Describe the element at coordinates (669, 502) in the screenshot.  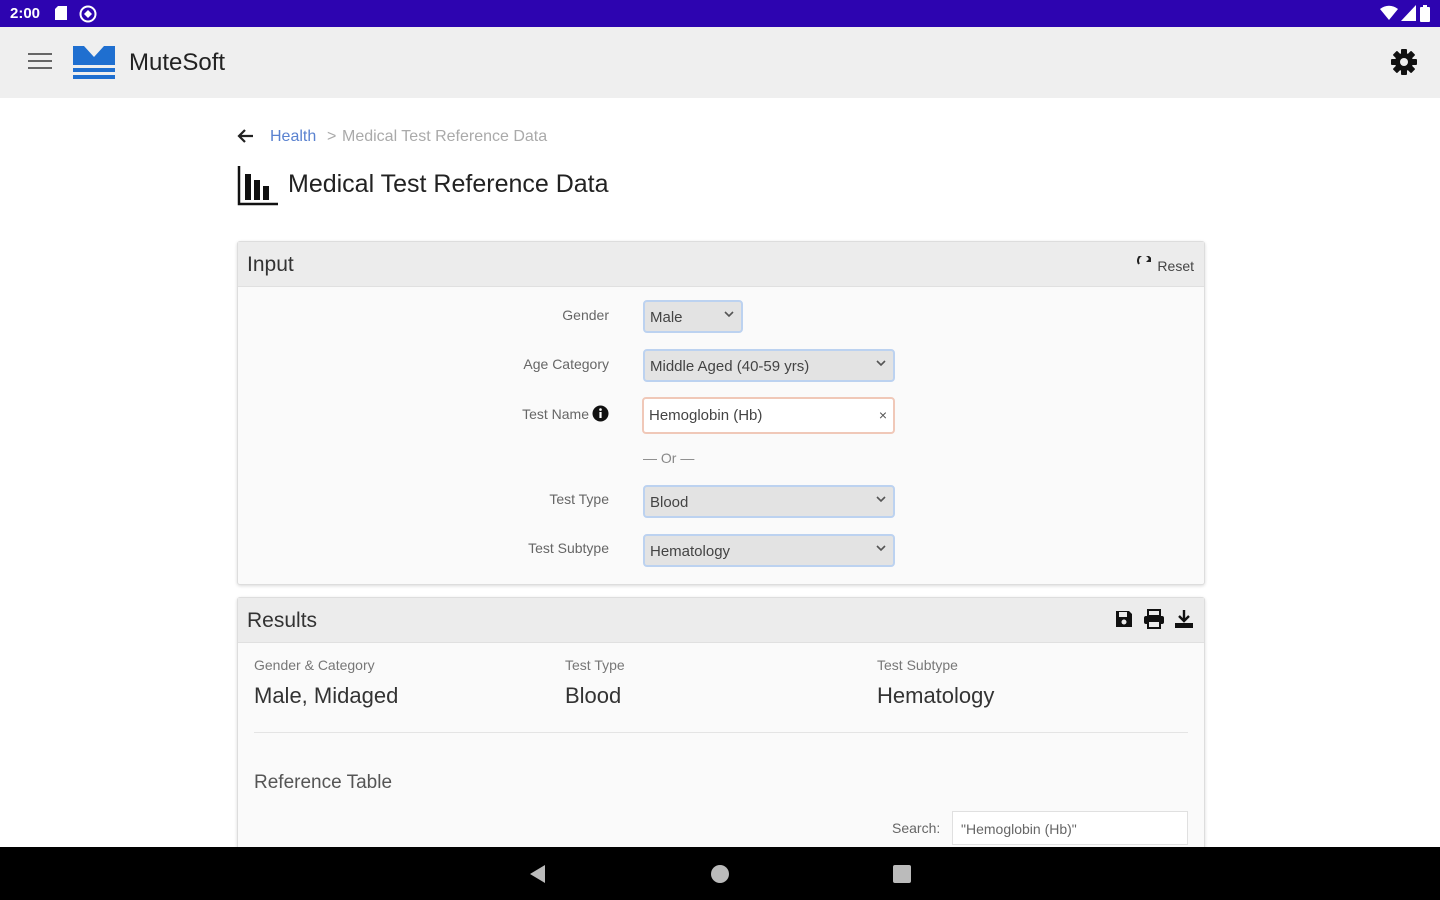
I see `test-type-value: Blood` at that location.